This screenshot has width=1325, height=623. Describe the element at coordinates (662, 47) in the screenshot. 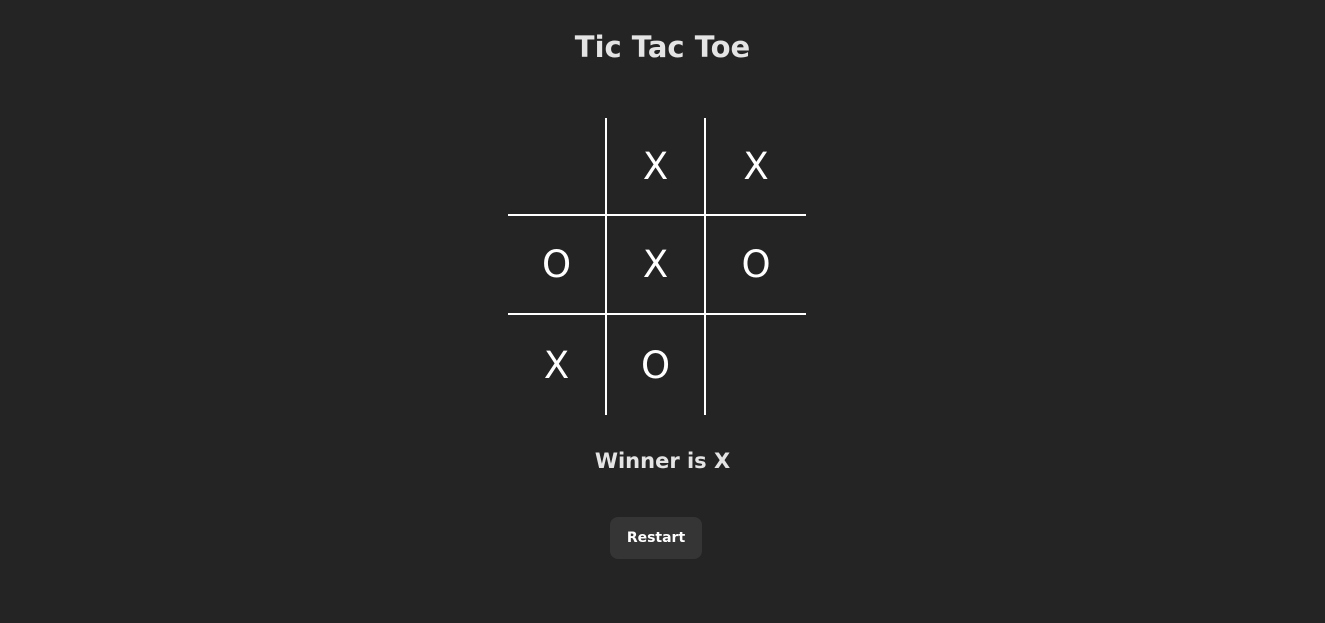

I see `page-title: Tic Tac Toe` at that location.